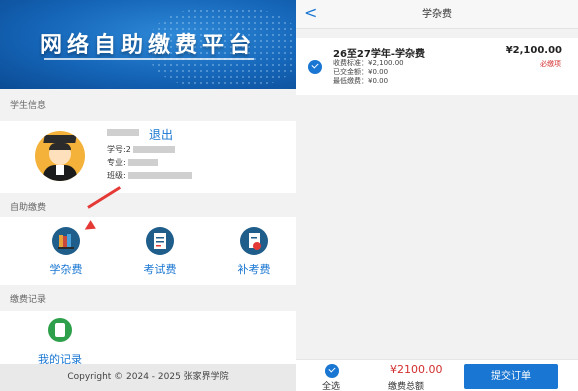  I want to click on retake-exam-icon, so click(254, 241).